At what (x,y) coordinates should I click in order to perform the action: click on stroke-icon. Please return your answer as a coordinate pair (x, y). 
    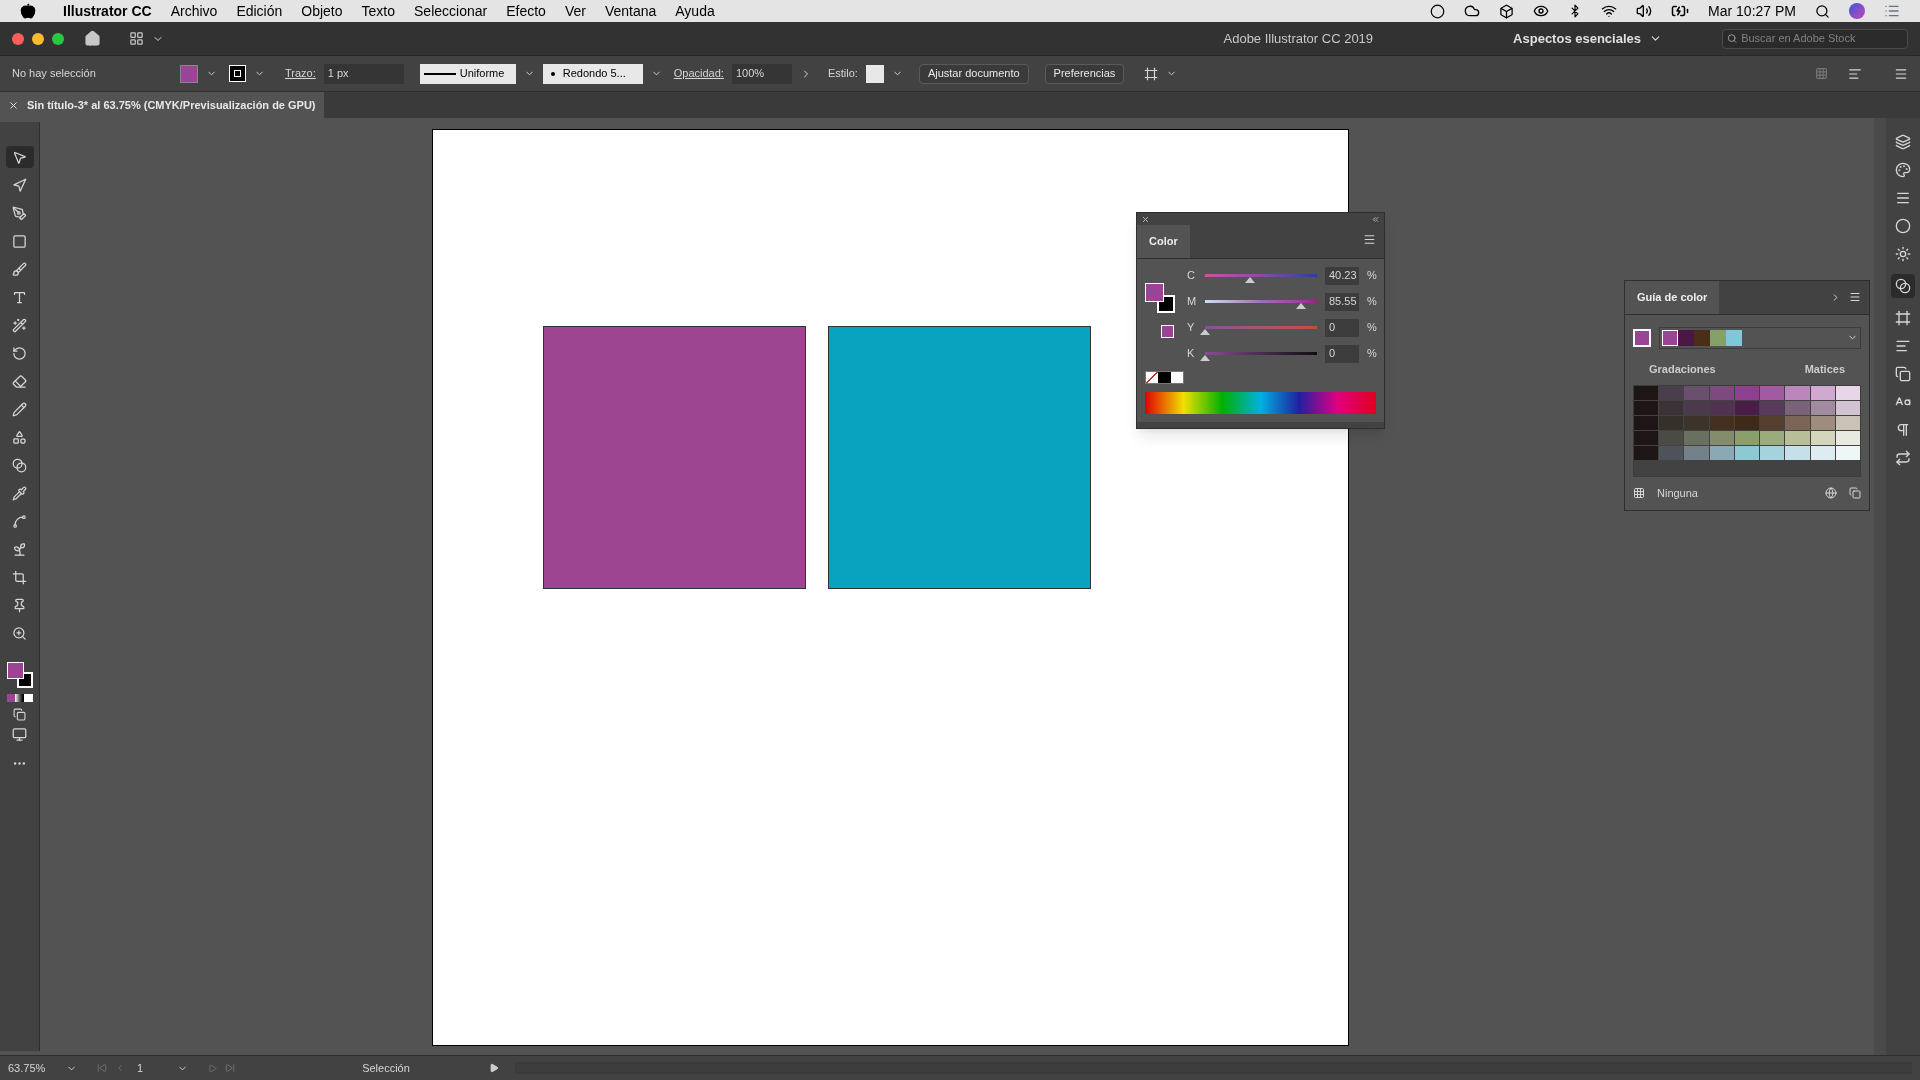
    Looking at the image, I should click on (1903, 198).